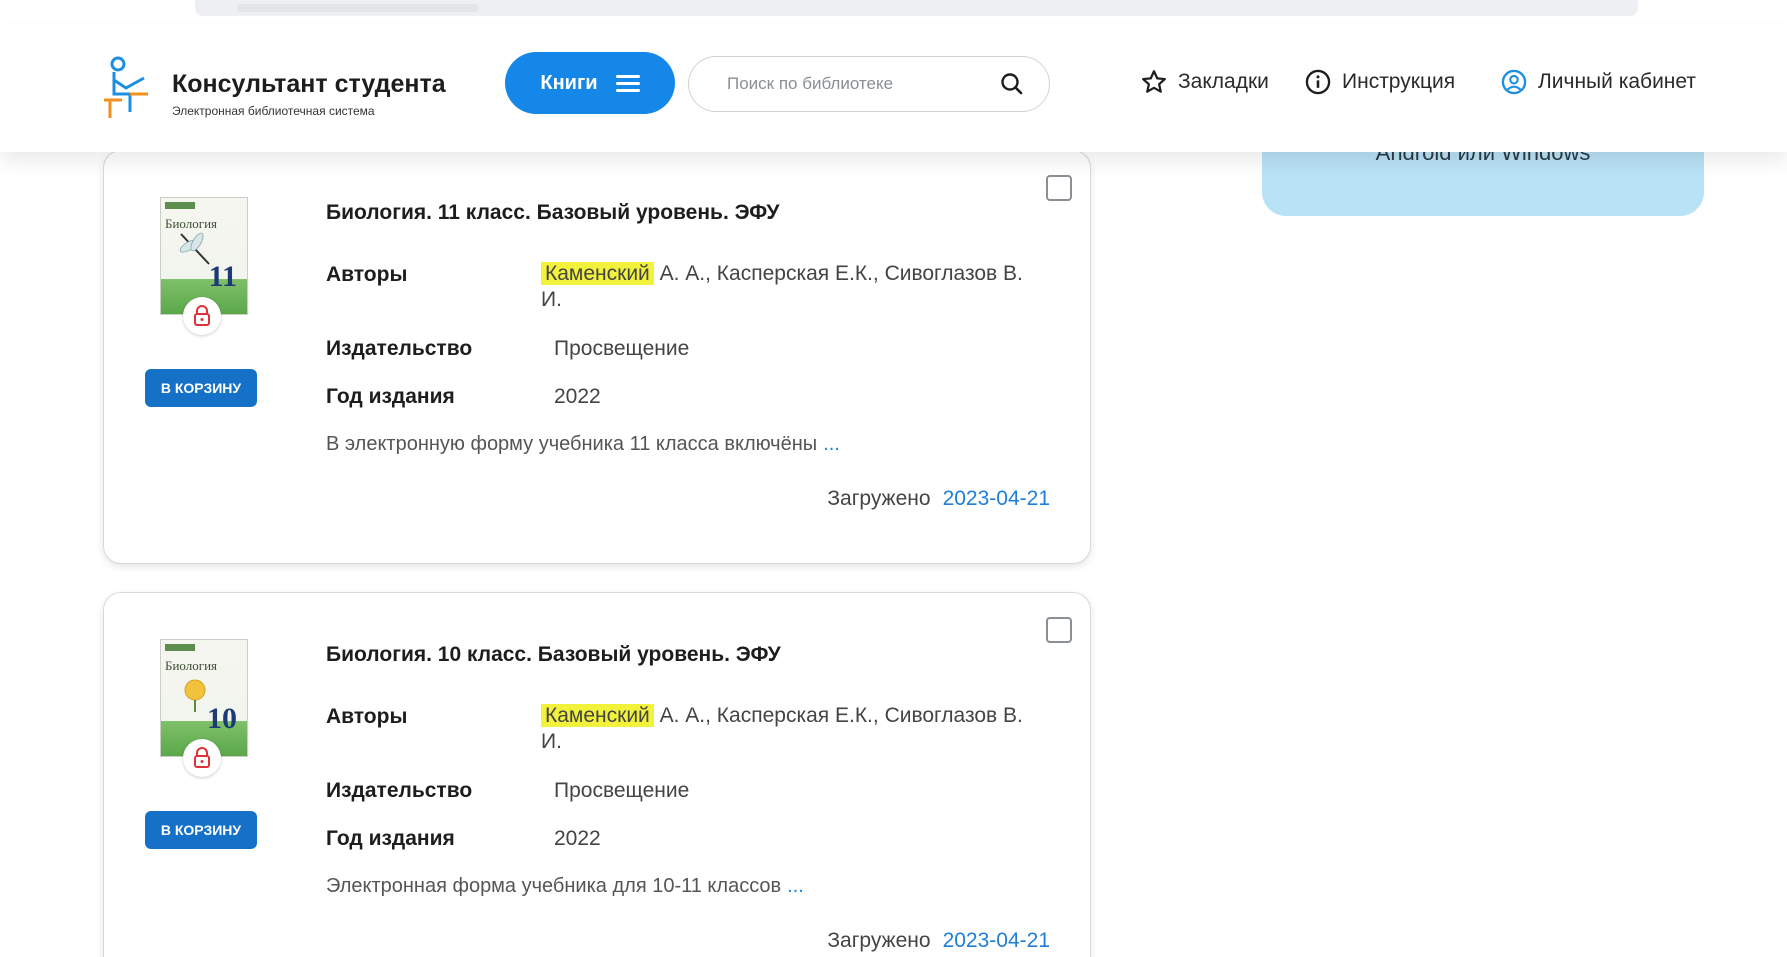 This screenshot has height=957, width=1787. I want to click on nav-bookmarks: Закладки, so click(1204, 82).